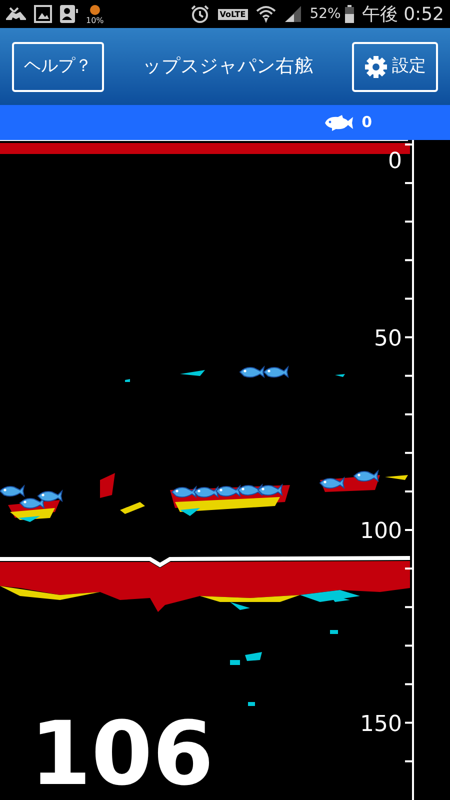 The image size is (450, 800). I want to click on battery-level: 52%, so click(325, 14).